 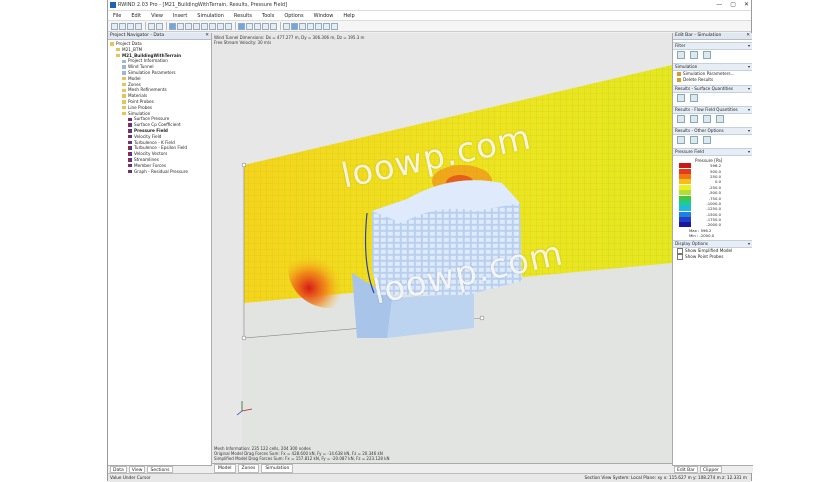 I want to click on edit-bar-header: Edit Bar - Simulation ✕, so click(x=712, y=36).